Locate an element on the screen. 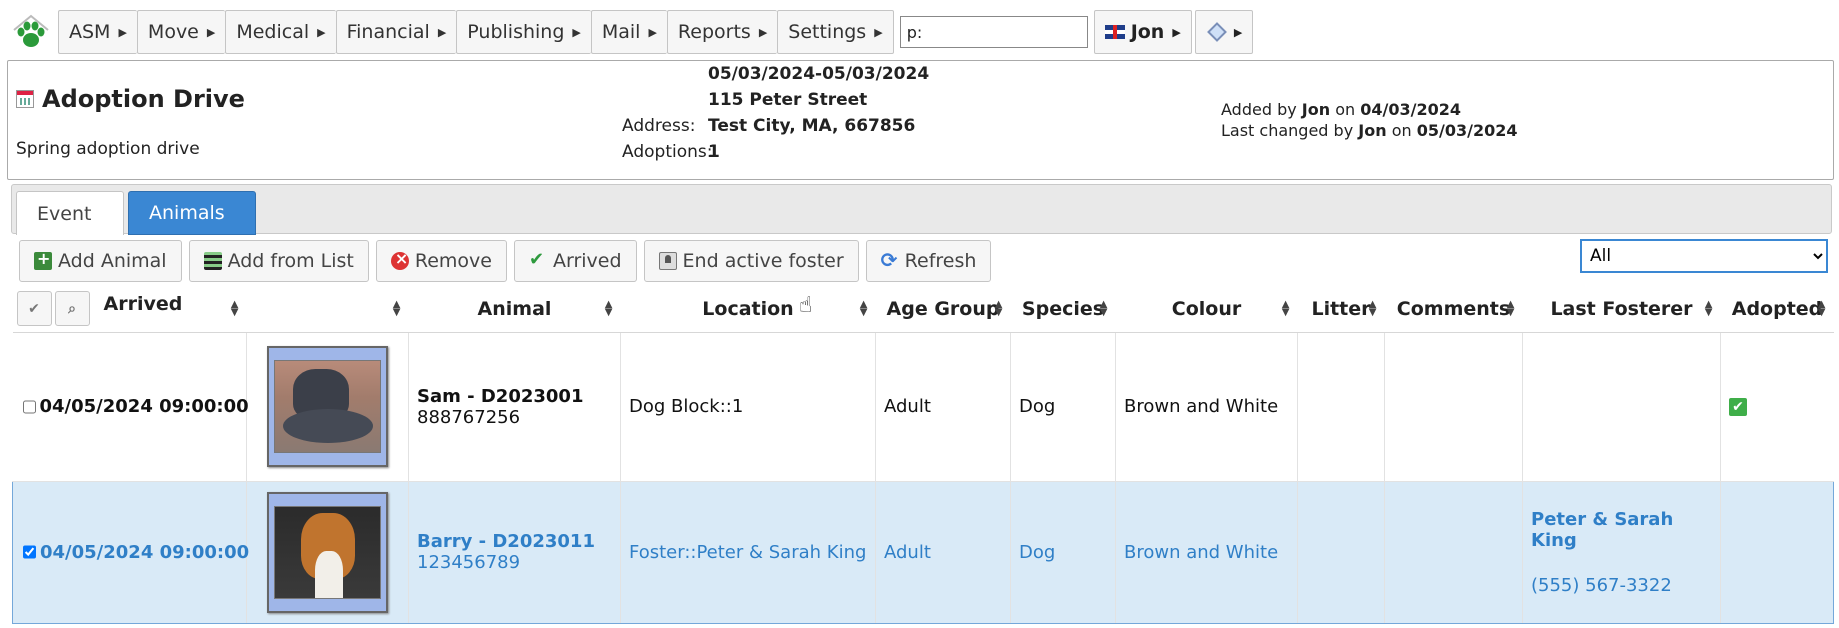 This screenshot has height=628, width=1839. menu-mail: Mail ▶ is located at coordinates (628, 32).